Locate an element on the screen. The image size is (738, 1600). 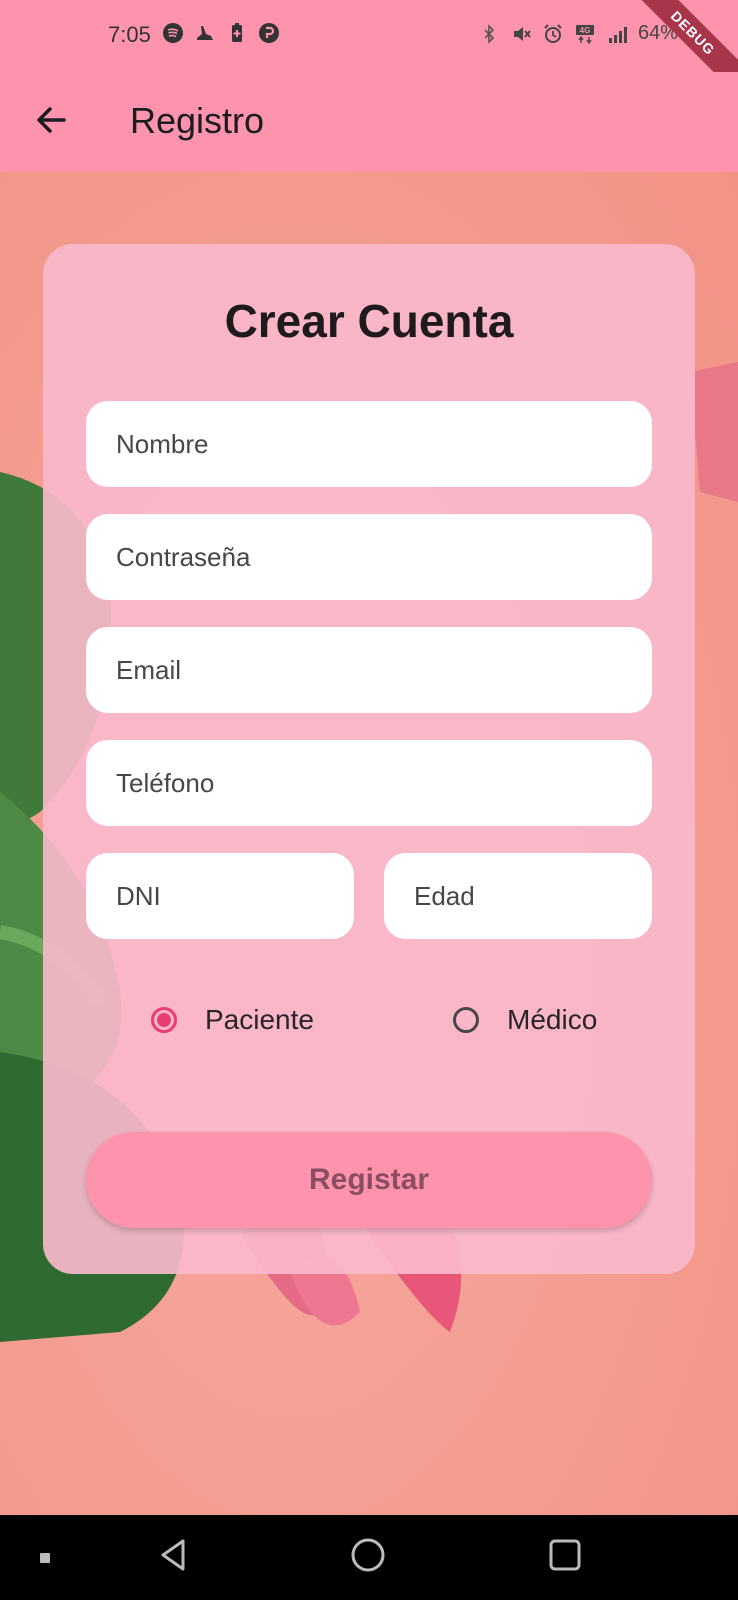
bluetooth-icon is located at coordinates (489, 33).